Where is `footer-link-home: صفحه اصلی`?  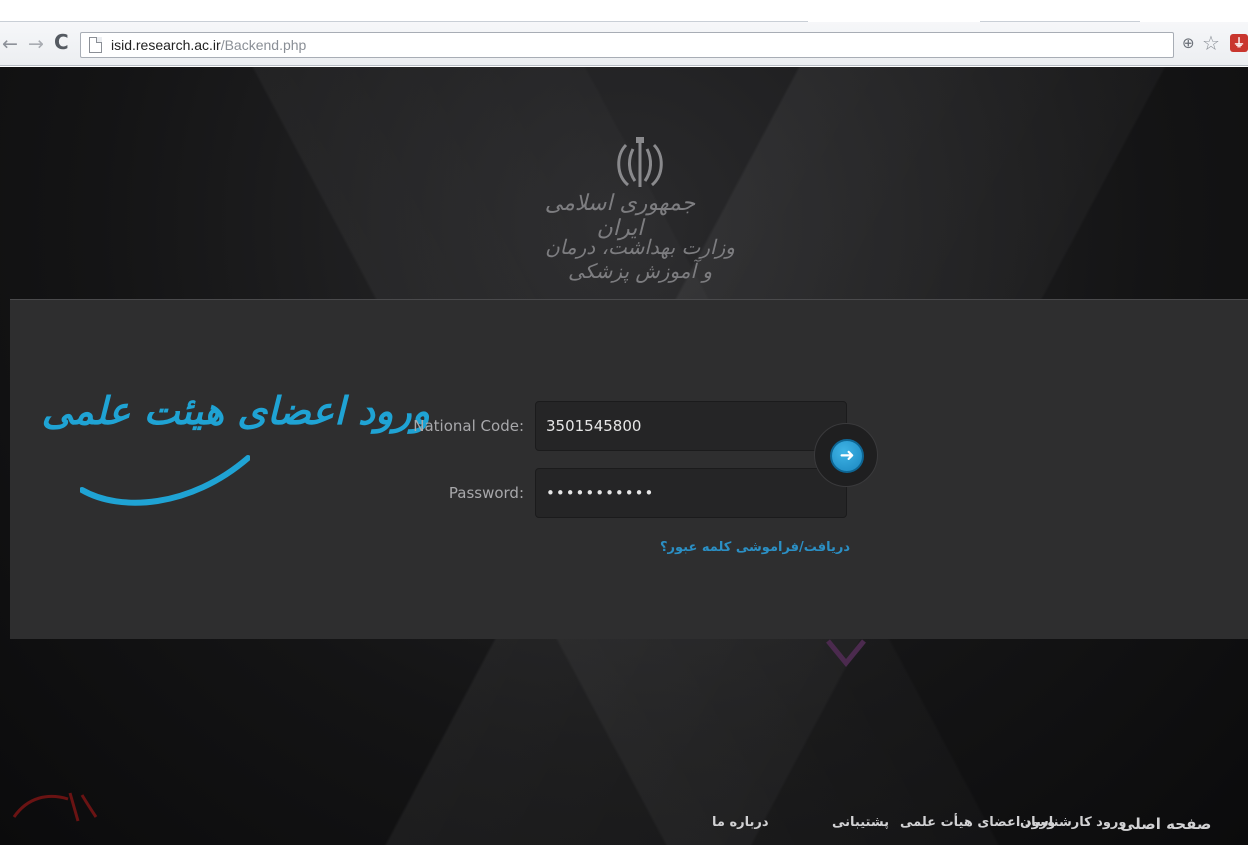
footer-link-home: صفحه اصلی is located at coordinates (1165, 824).